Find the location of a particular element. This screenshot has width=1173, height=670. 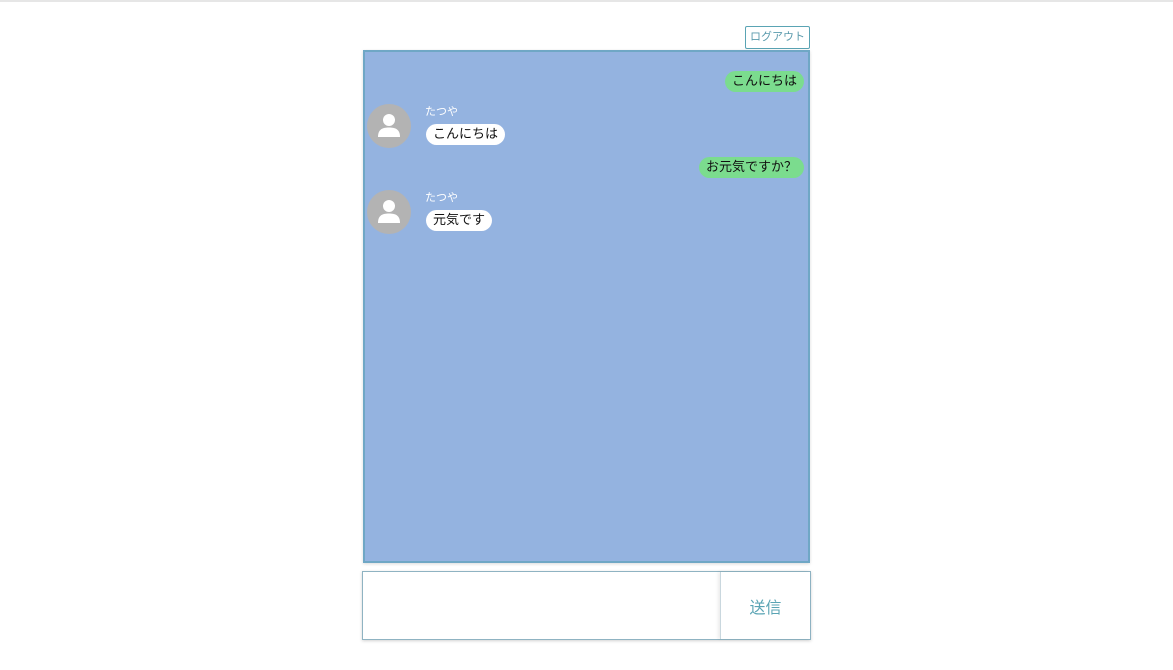

message-row-mine: こんにちは is located at coordinates (586, 82).